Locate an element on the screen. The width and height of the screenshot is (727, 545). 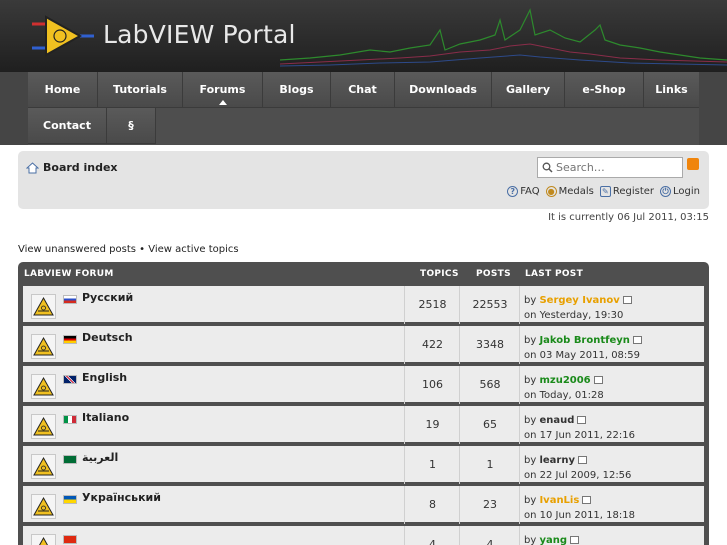
board-index-label: Board index is located at coordinates (80, 167).